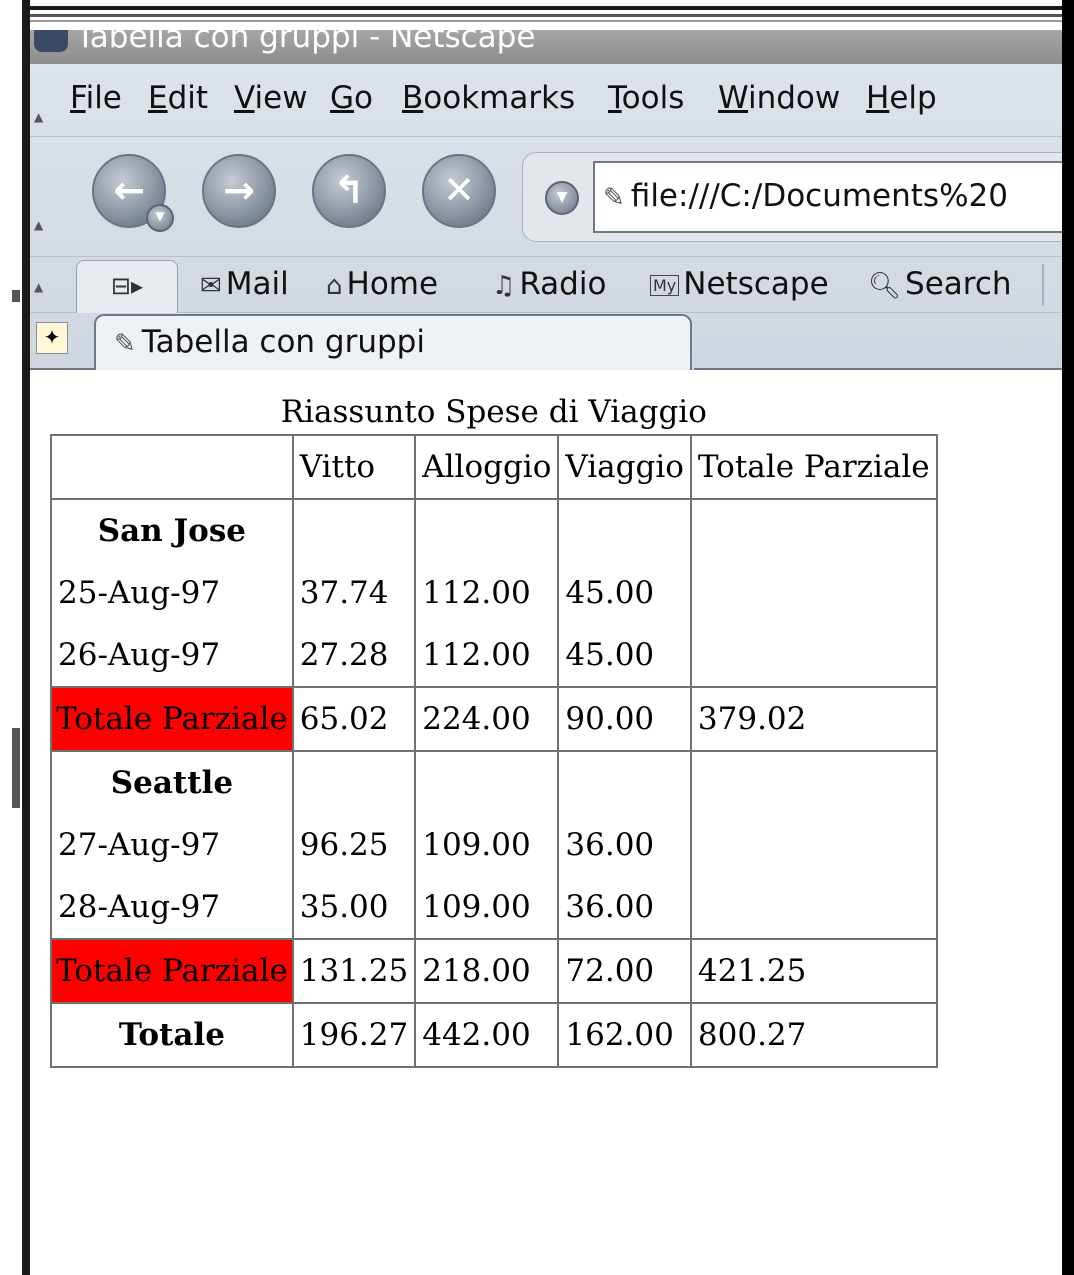 Image resolution: width=1074 pixels, height=1275 pixels. Describe the element at coordinates (354, 719) in the screenshot. I see `subtotal-vitto: 65.02` at that location.